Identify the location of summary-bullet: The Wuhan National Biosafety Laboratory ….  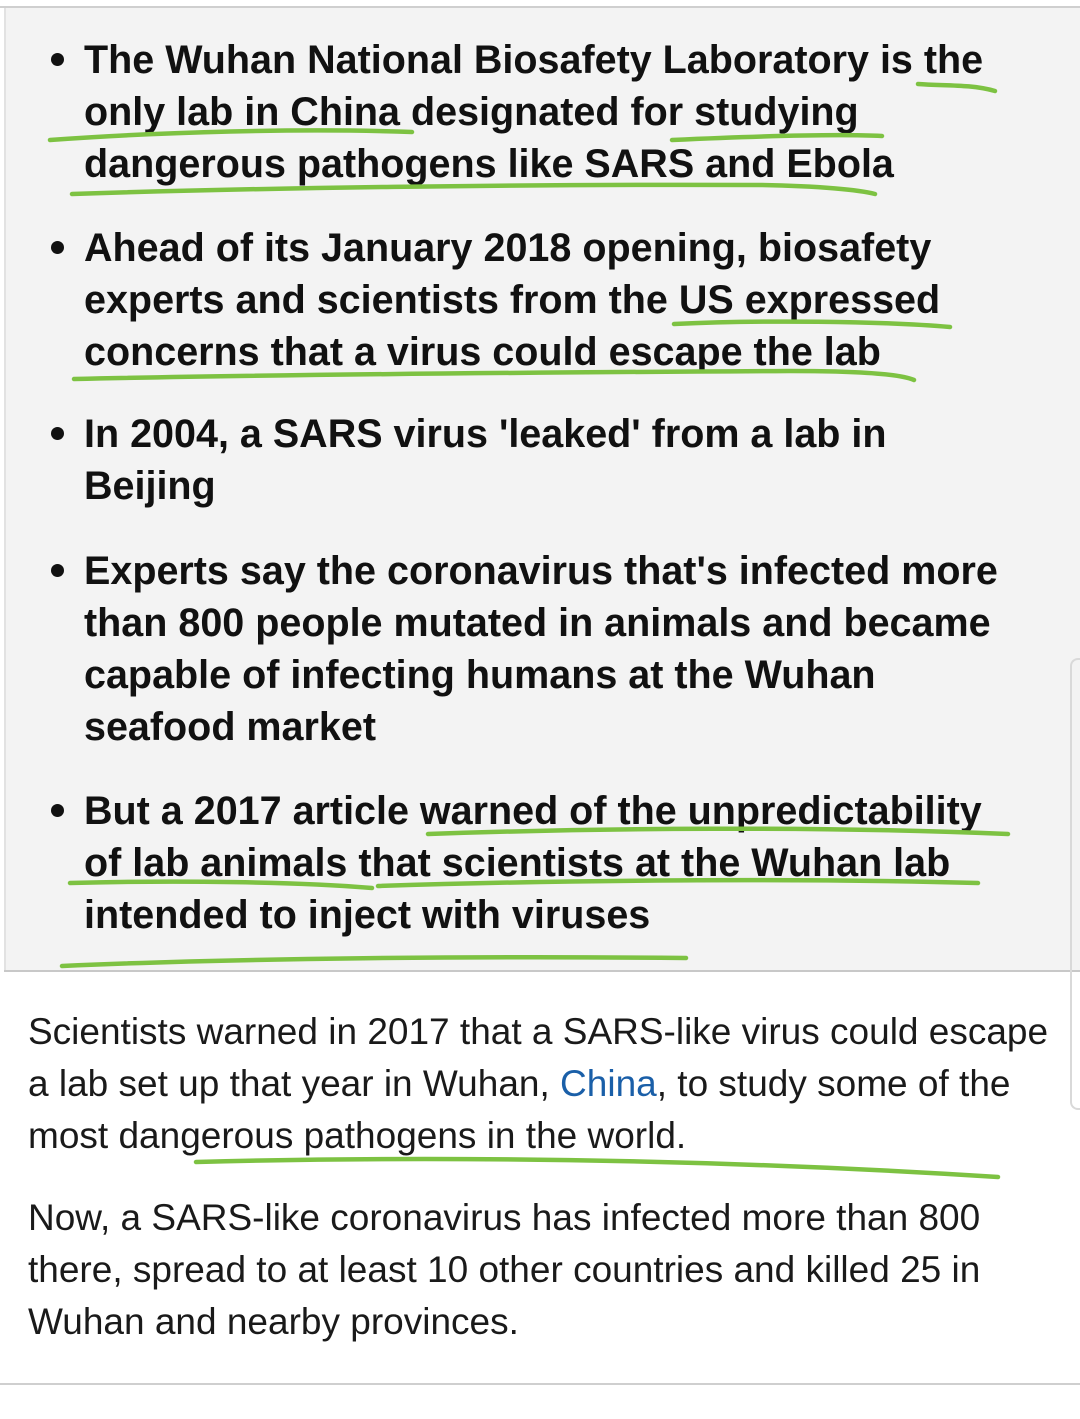
(537, 112).